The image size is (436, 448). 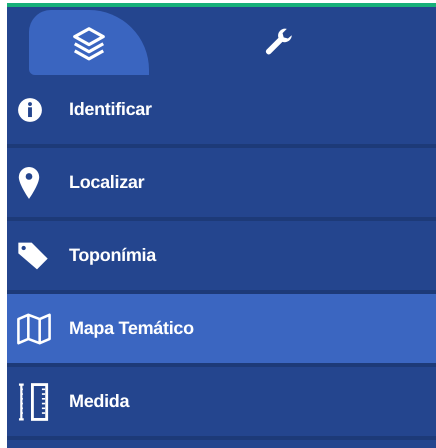 What do you see at coordinates (33, 255) in the screenshot?
I see `tag-icon` at bounding box center [33, 255].